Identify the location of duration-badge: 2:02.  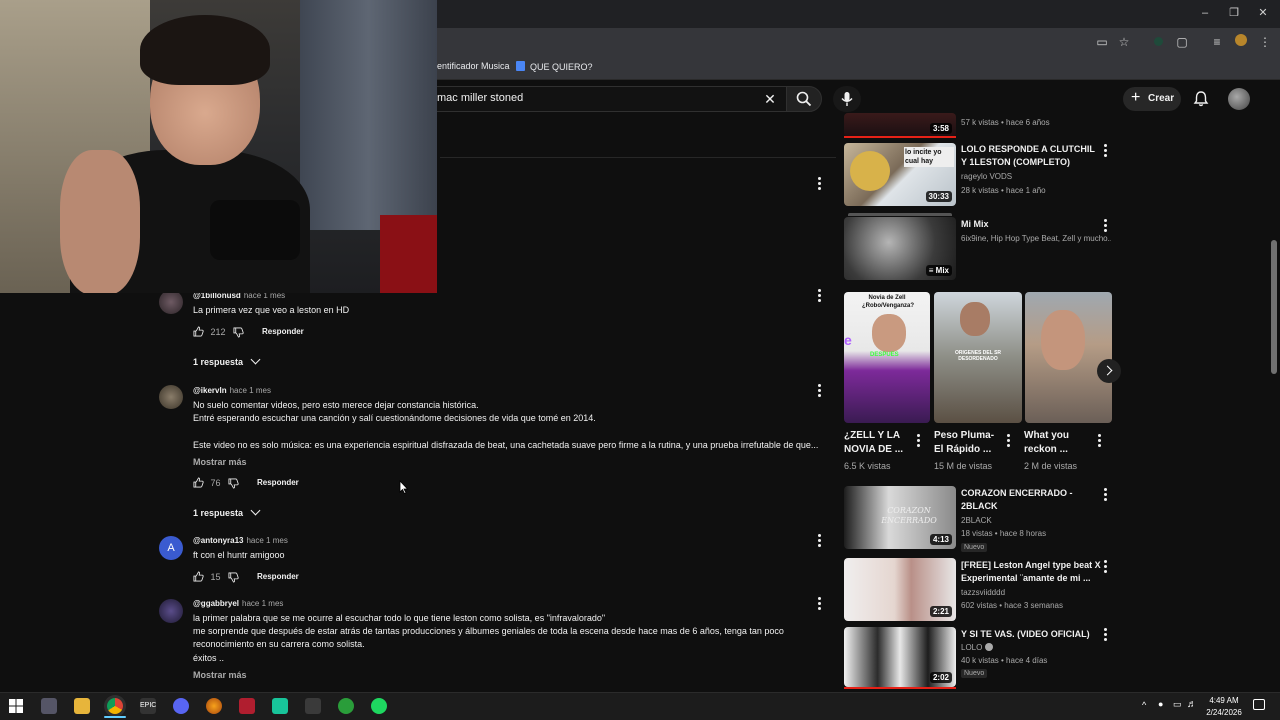
(940, 677).